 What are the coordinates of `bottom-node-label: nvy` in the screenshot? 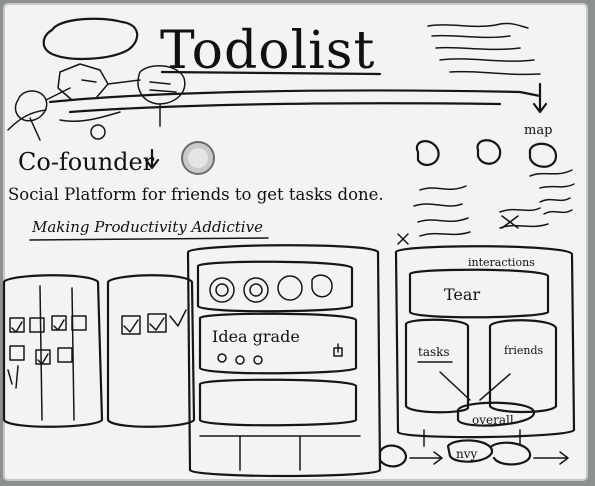 It's located at (467, 454).